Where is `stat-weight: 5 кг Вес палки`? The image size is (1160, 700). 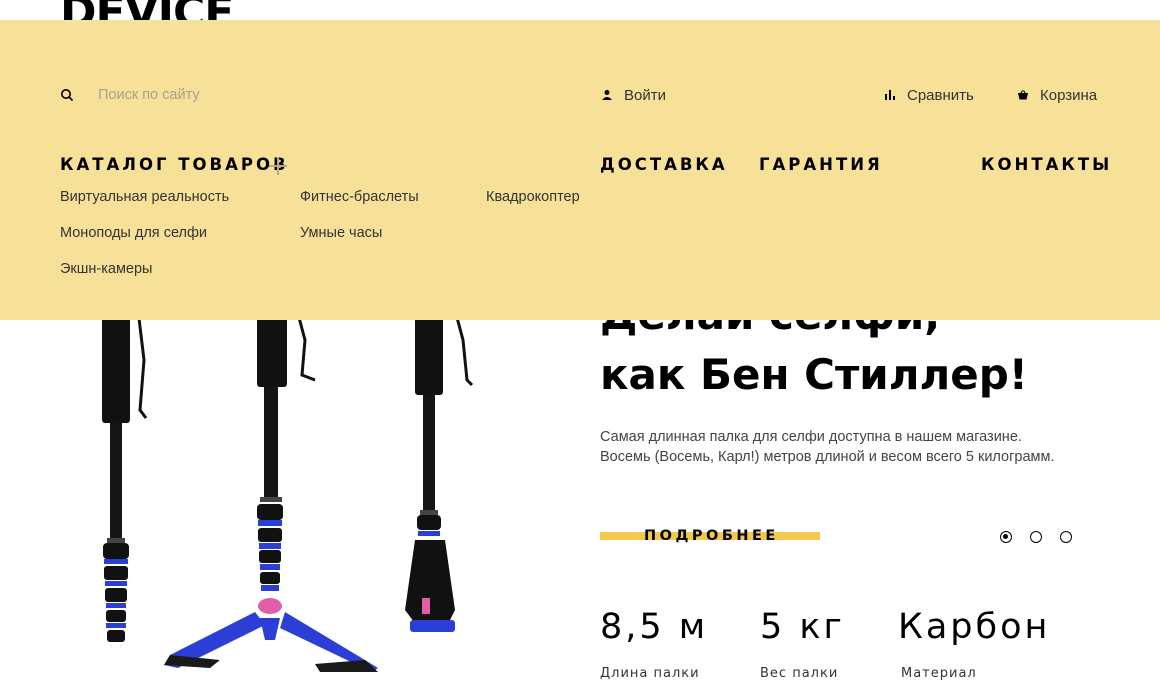
stat-weight: 5 кг Вес палки is located at coordinates (802, 643).